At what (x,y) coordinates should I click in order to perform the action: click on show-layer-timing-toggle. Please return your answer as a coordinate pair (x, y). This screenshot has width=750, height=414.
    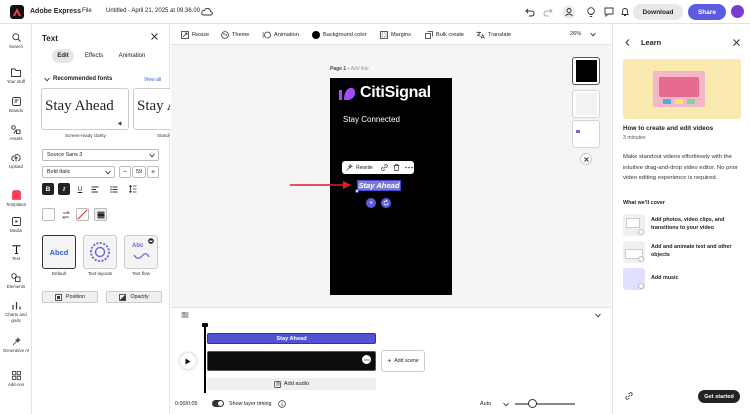
    Looking at the image, I should click on (218, 403).